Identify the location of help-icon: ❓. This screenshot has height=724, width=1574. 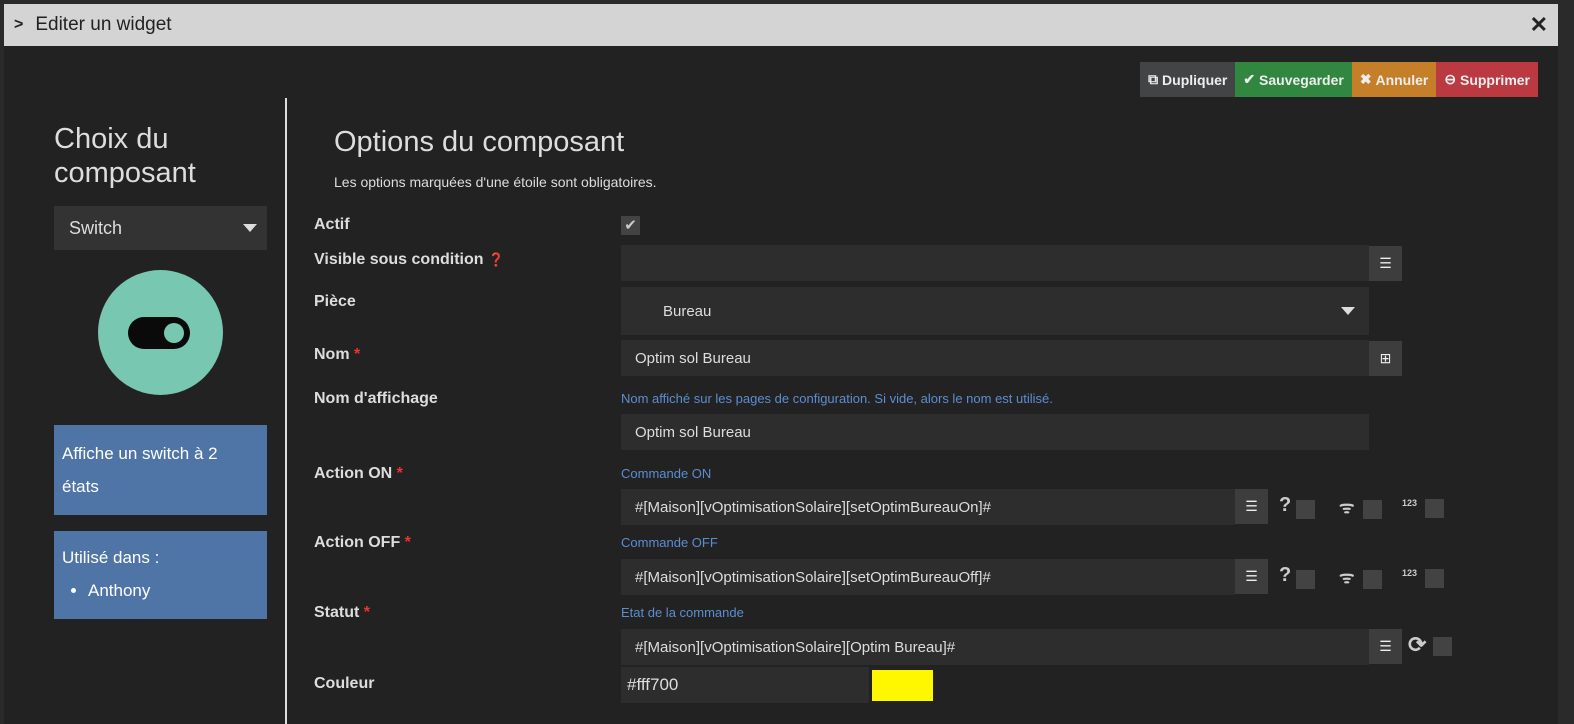
(496, 259).